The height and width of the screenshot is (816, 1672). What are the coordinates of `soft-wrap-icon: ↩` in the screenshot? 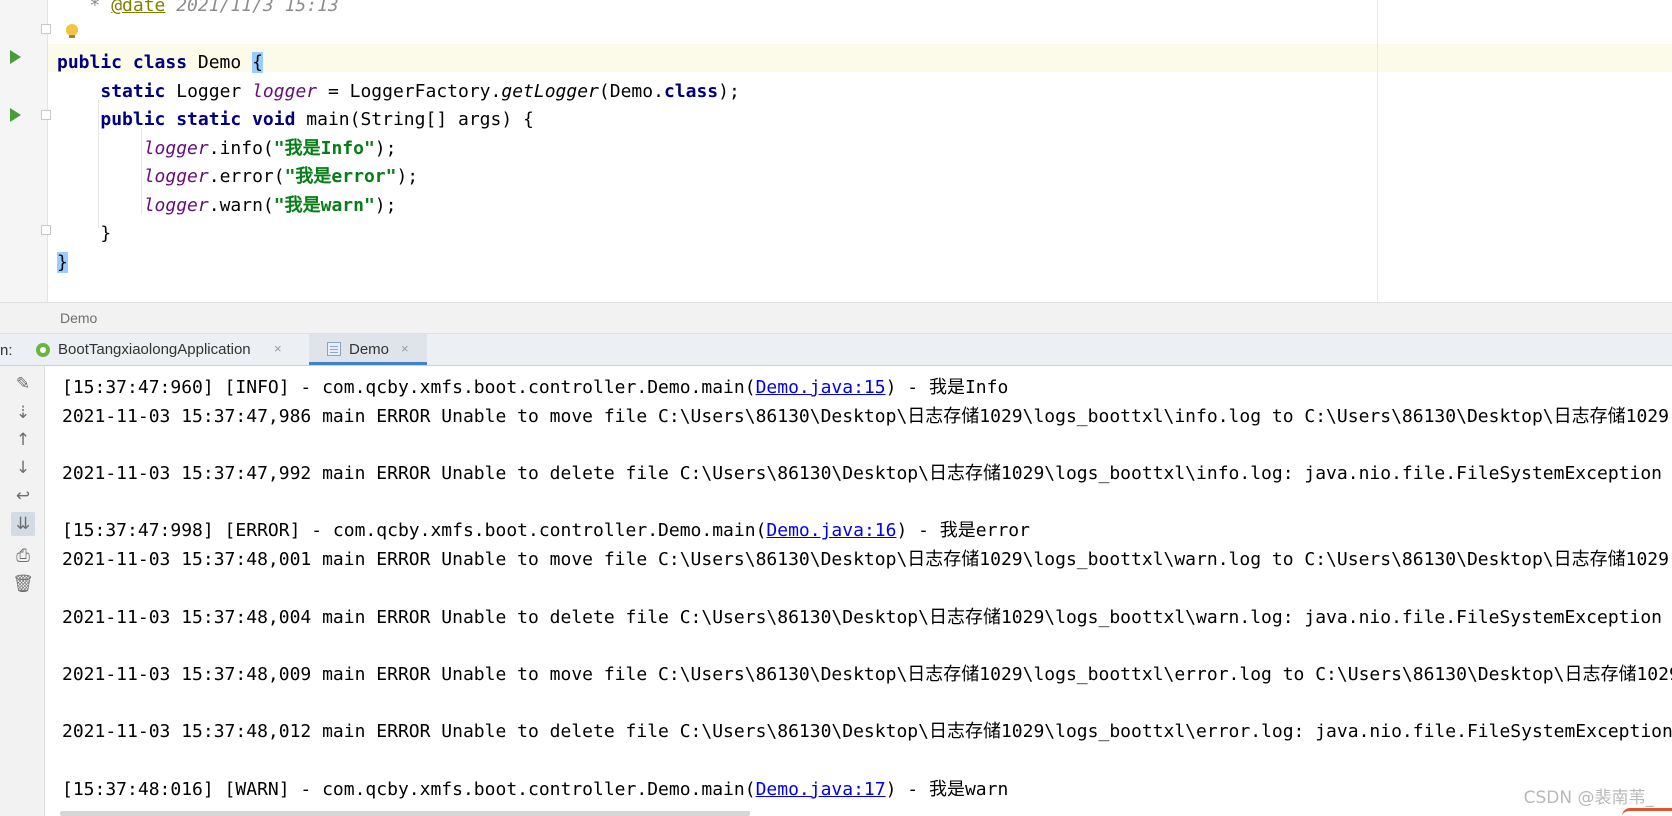 It's located at (23, 496).